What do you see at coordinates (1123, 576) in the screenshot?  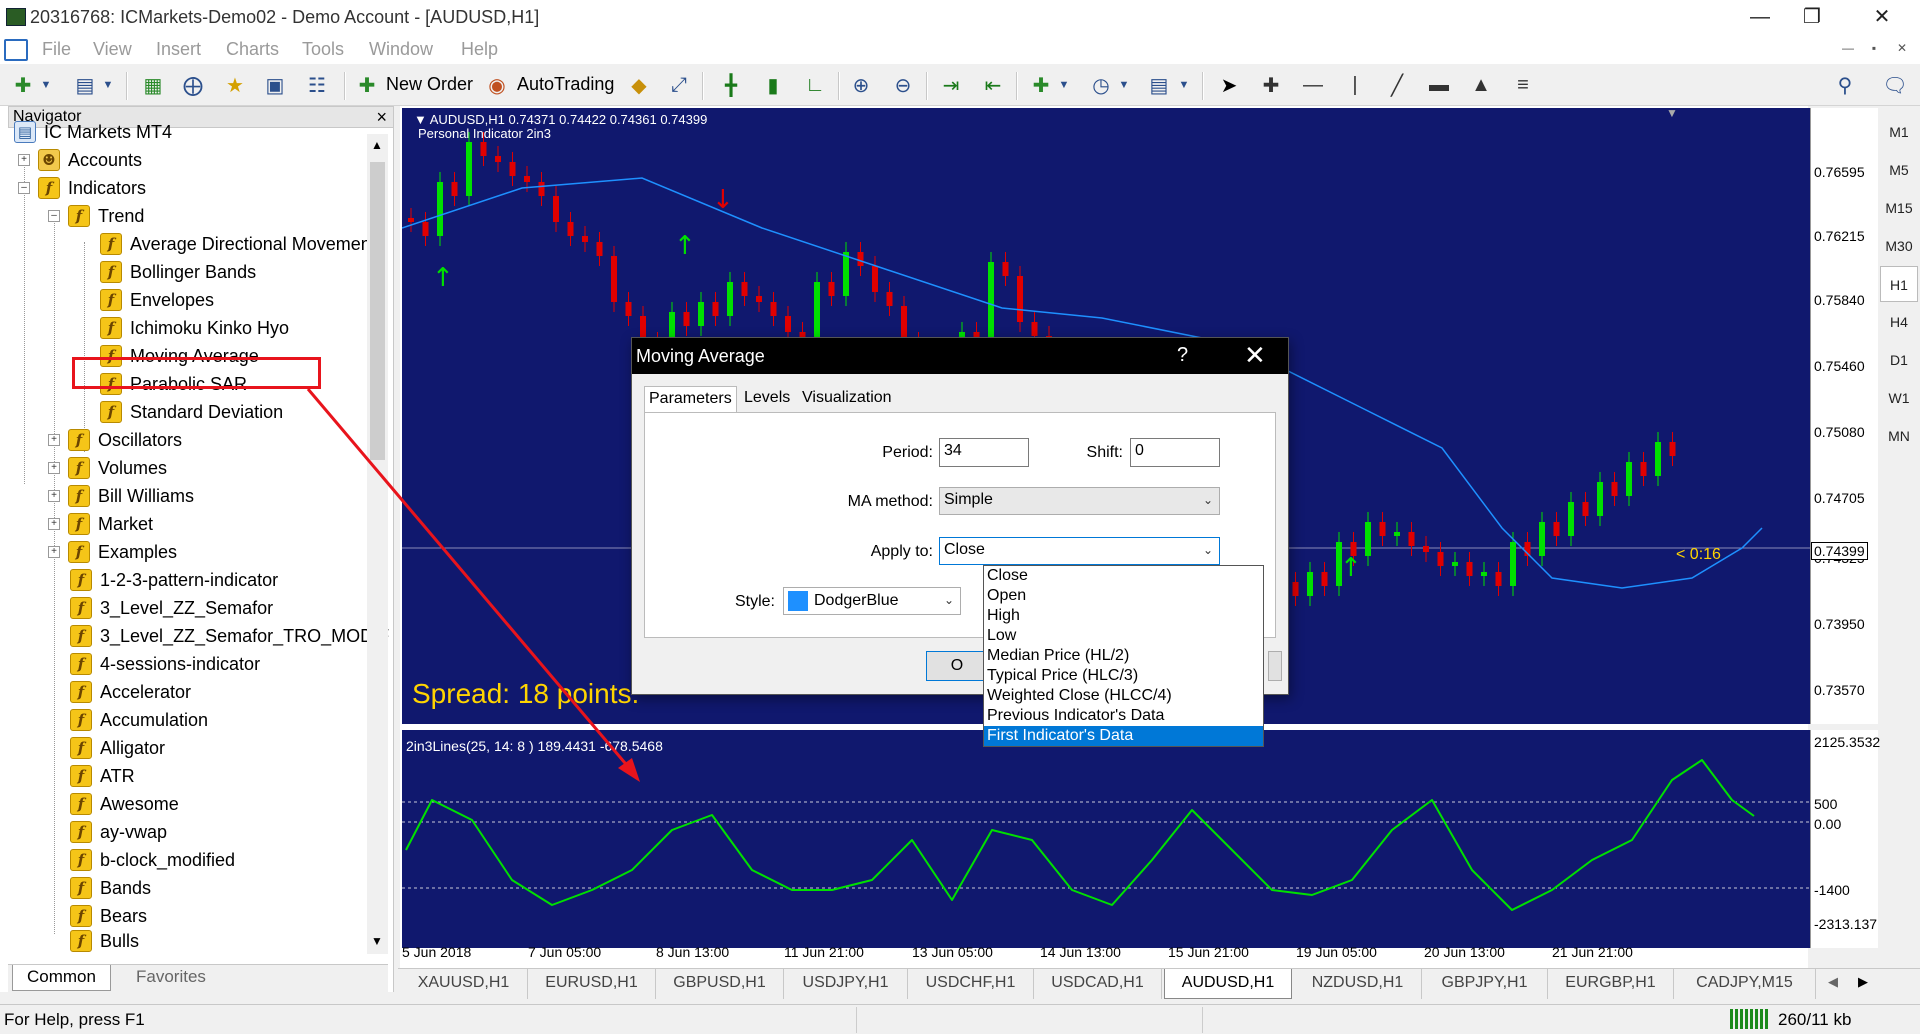 I see `option-close: Close` at bounding box center [1123, 576].